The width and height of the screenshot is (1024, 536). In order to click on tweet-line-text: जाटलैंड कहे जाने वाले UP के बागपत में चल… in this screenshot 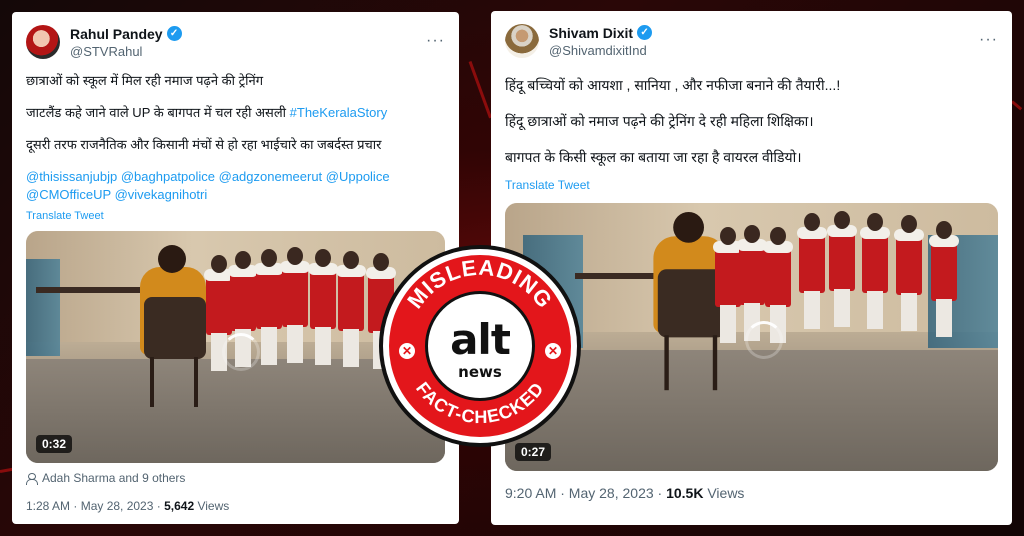, I will do `click(156, 112)`.